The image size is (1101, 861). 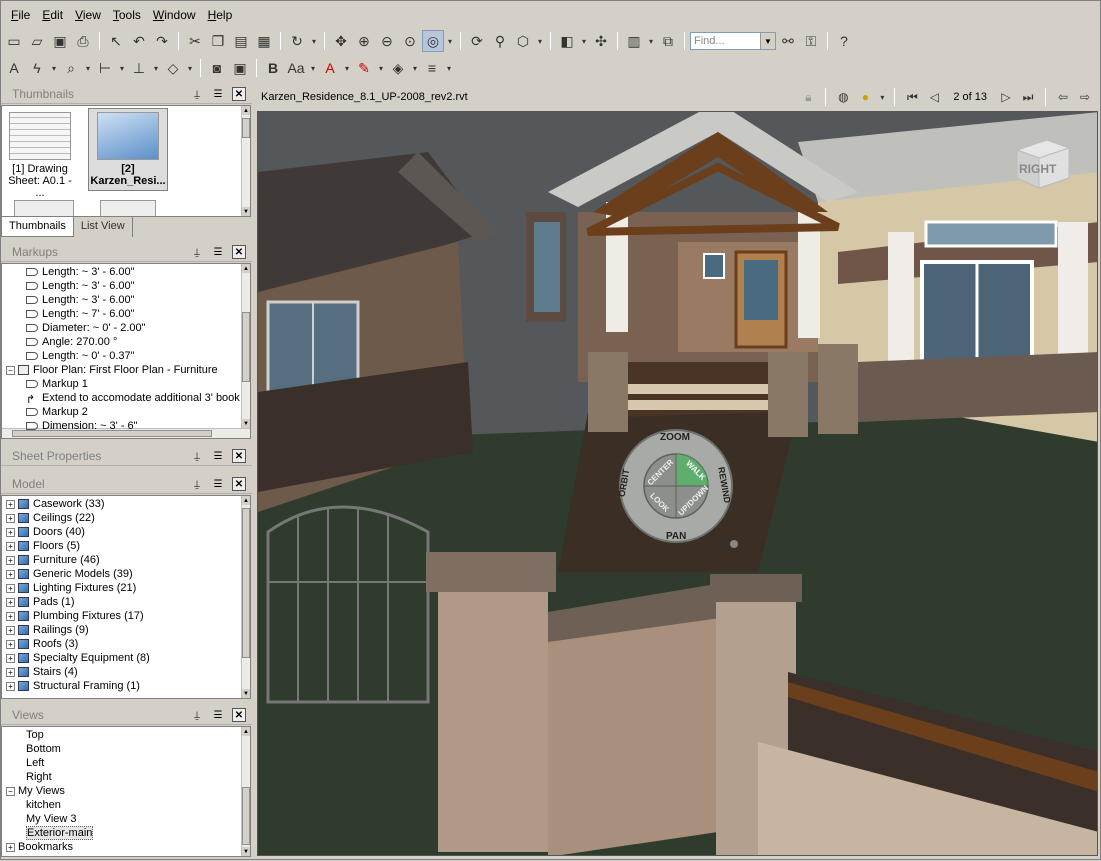 I want to click on forward-icon: ⇨, so click(x=1085, y=97).